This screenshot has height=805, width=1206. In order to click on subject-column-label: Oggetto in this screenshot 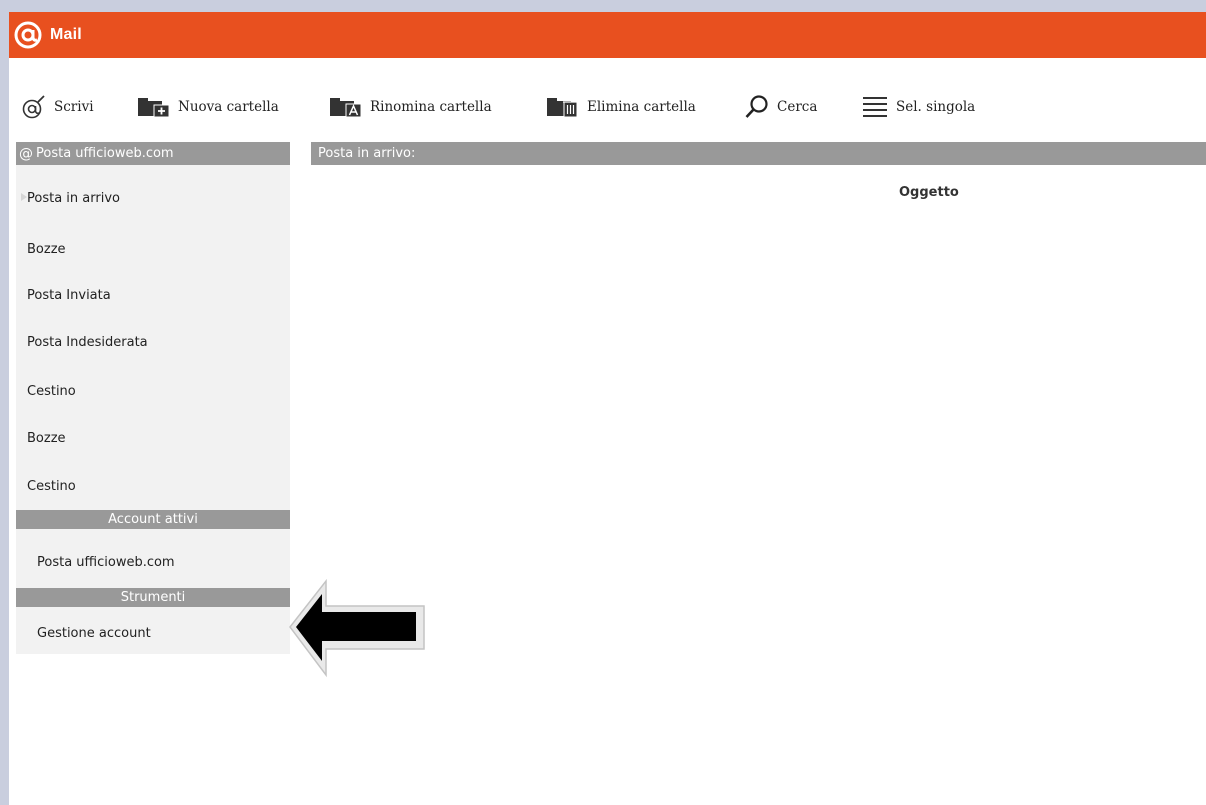, I will do `click(929, 192)`.